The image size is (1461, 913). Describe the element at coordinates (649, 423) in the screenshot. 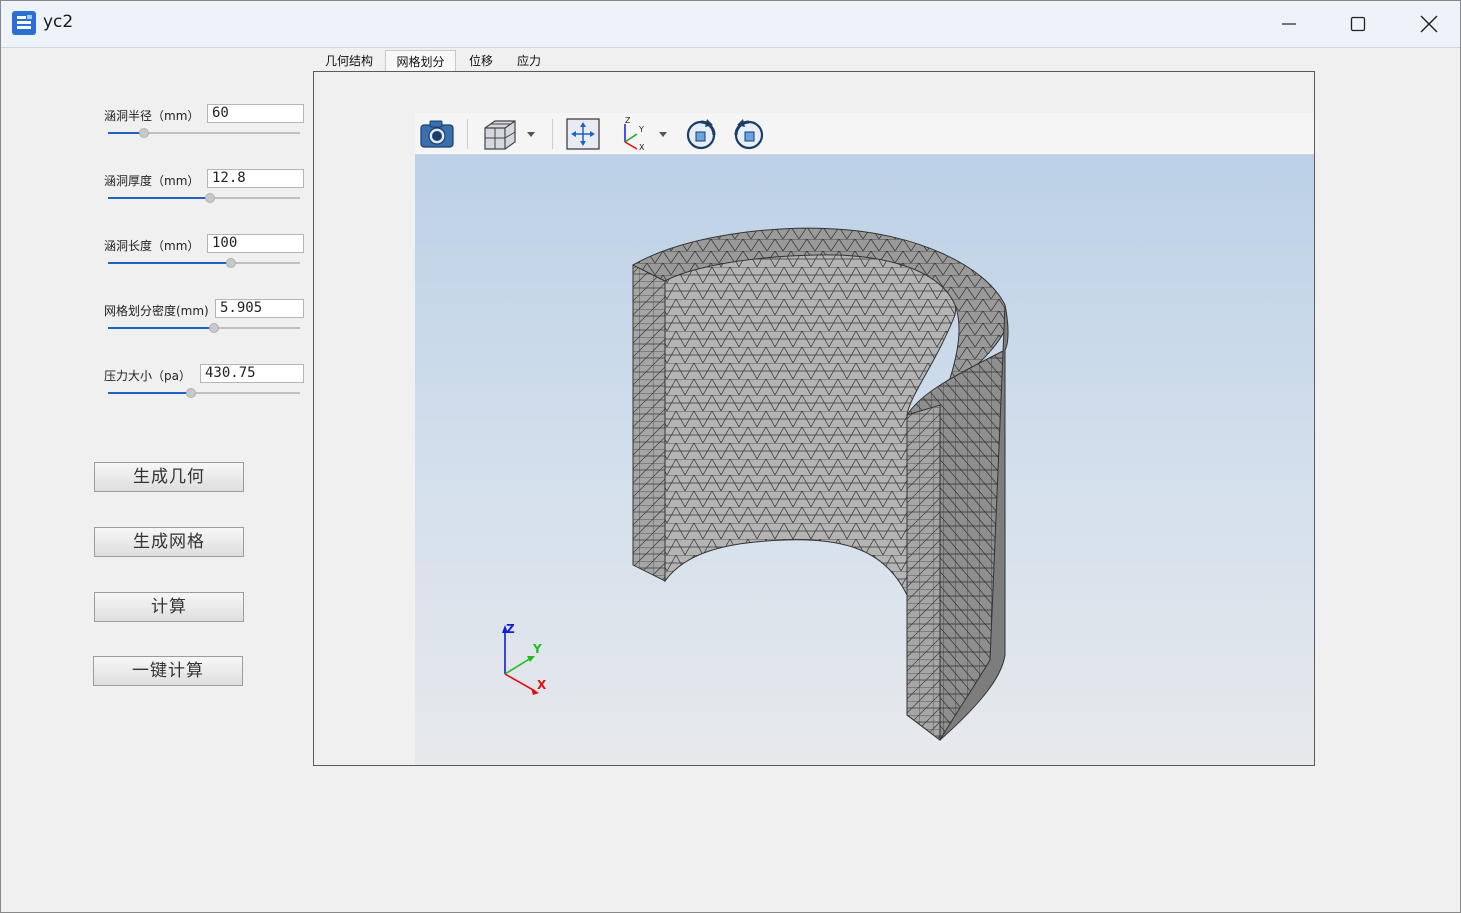

I see `left-wall-face` at that location.